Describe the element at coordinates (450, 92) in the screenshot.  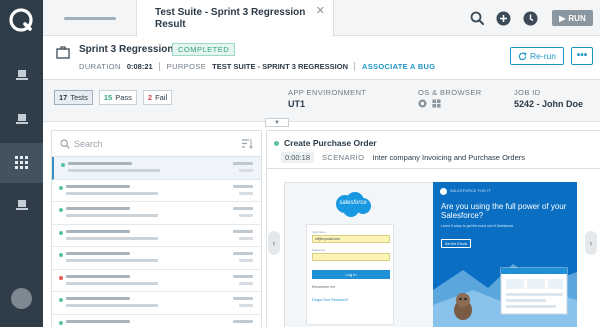
I see `os-browser-label: OS & BROWSER` at that location.